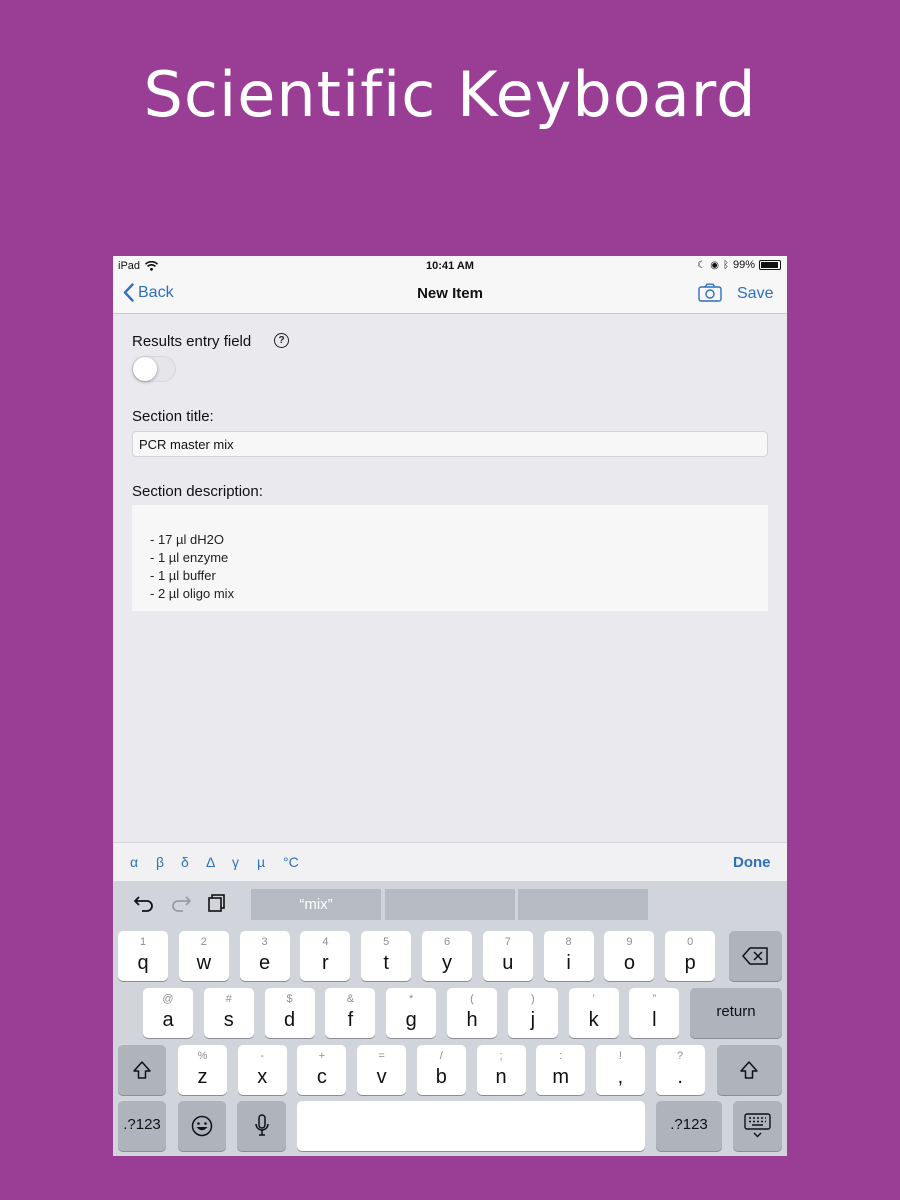 Image resolution: width=900 pixels, height=1200 pixels. Describe the element at coordinates (471, 1126) in the screenshot. I see `space-key` at that location.